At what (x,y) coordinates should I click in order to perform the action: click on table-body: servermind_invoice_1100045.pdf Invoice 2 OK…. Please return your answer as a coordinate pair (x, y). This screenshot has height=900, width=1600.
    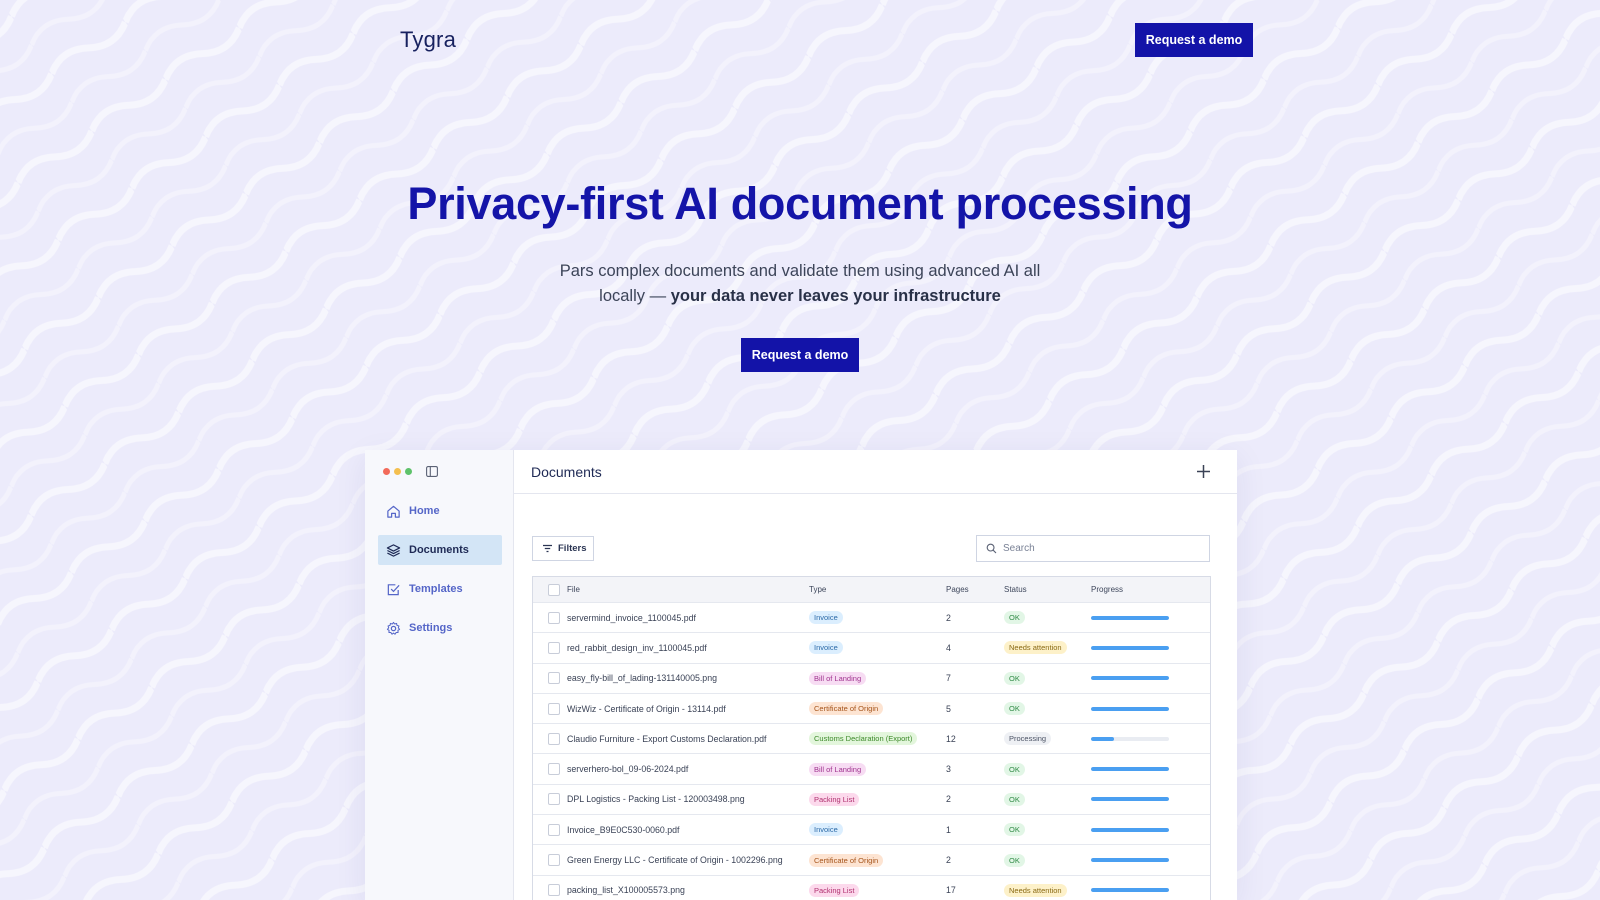
    Looking at the image, I should click on (871, 751).